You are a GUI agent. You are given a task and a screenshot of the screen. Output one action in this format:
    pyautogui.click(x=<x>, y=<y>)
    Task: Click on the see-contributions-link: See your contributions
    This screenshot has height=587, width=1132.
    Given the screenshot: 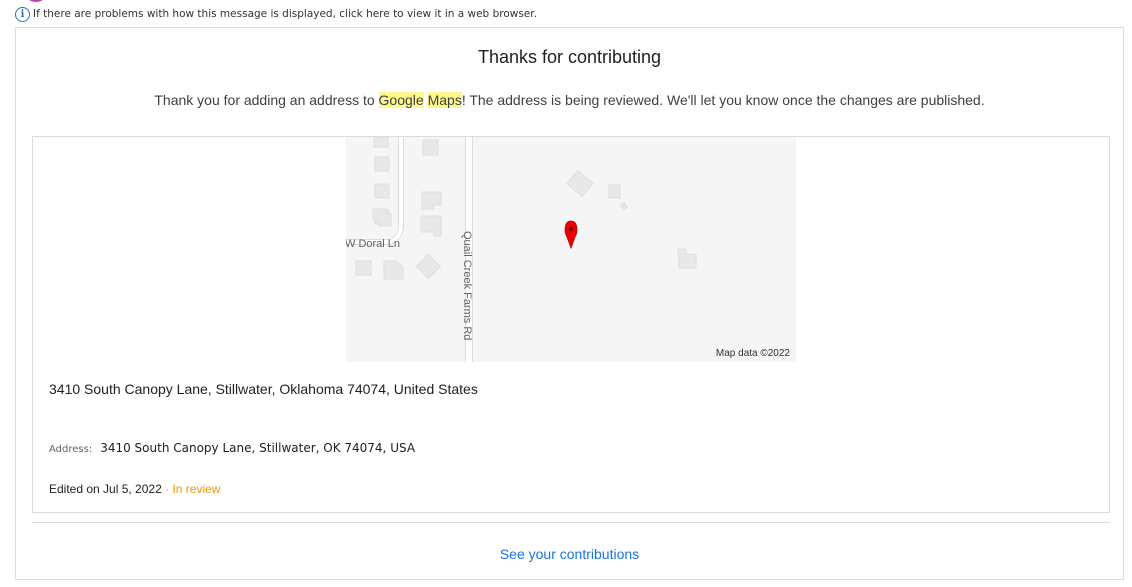 What is the action you would take?
    pyautogui.click(x=569, y=554)
    